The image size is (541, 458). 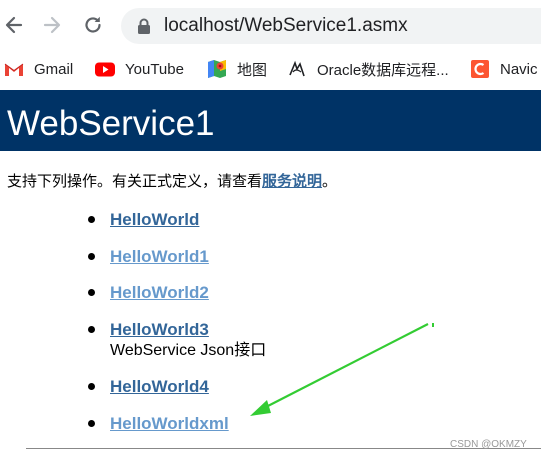 I want to click on watermark: CSDN @OKMZY, so click(x=488, y=444).